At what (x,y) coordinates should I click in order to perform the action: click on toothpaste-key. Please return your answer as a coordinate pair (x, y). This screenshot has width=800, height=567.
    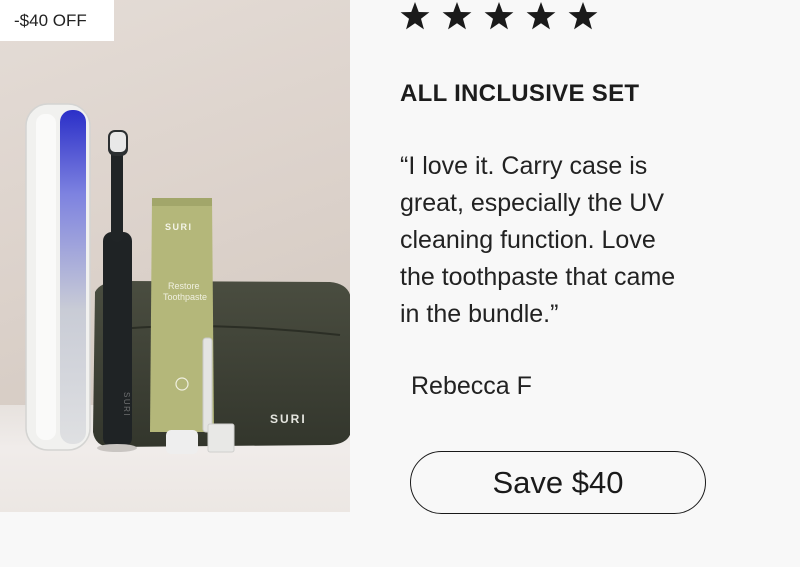
    Looking at the image, I should click on (207, 385).